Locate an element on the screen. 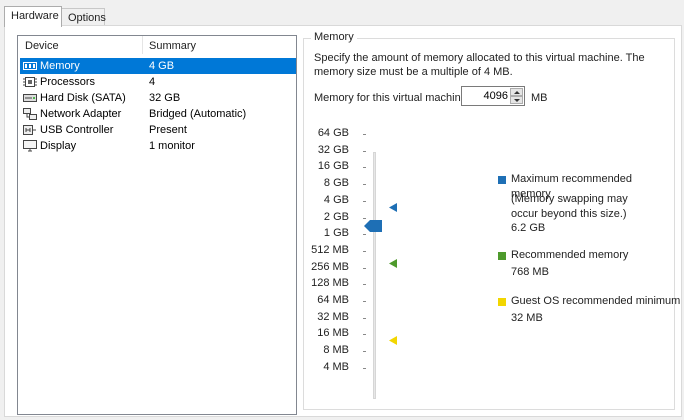 This screenshot has height=420, width=684. tab-options: Options is located at coordinates (83, 17).